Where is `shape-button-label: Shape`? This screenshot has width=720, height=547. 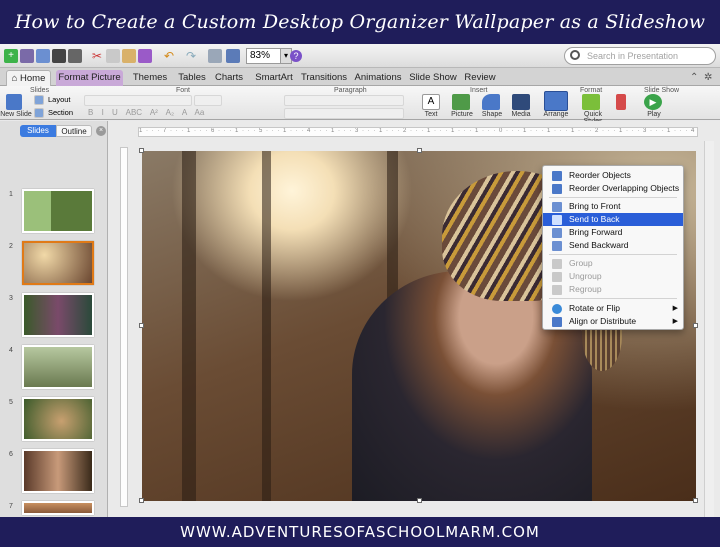 shape-button-label: Shape is located at coordinates (492, 114).